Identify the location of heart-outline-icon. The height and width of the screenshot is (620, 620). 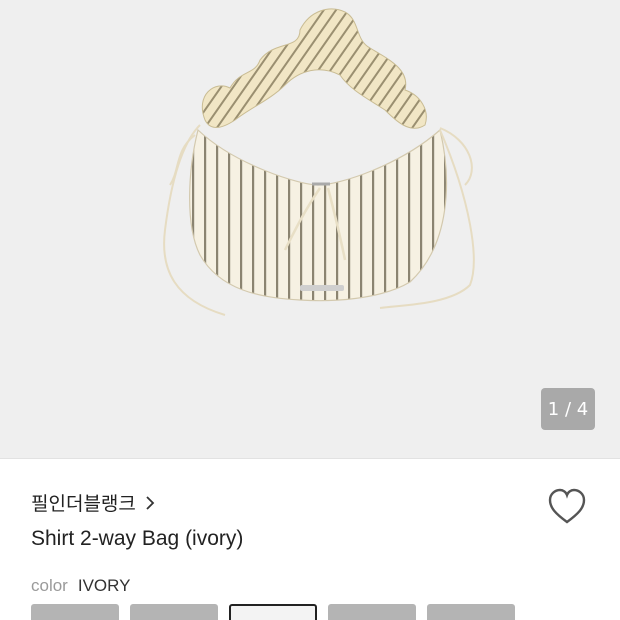
(567, 507).